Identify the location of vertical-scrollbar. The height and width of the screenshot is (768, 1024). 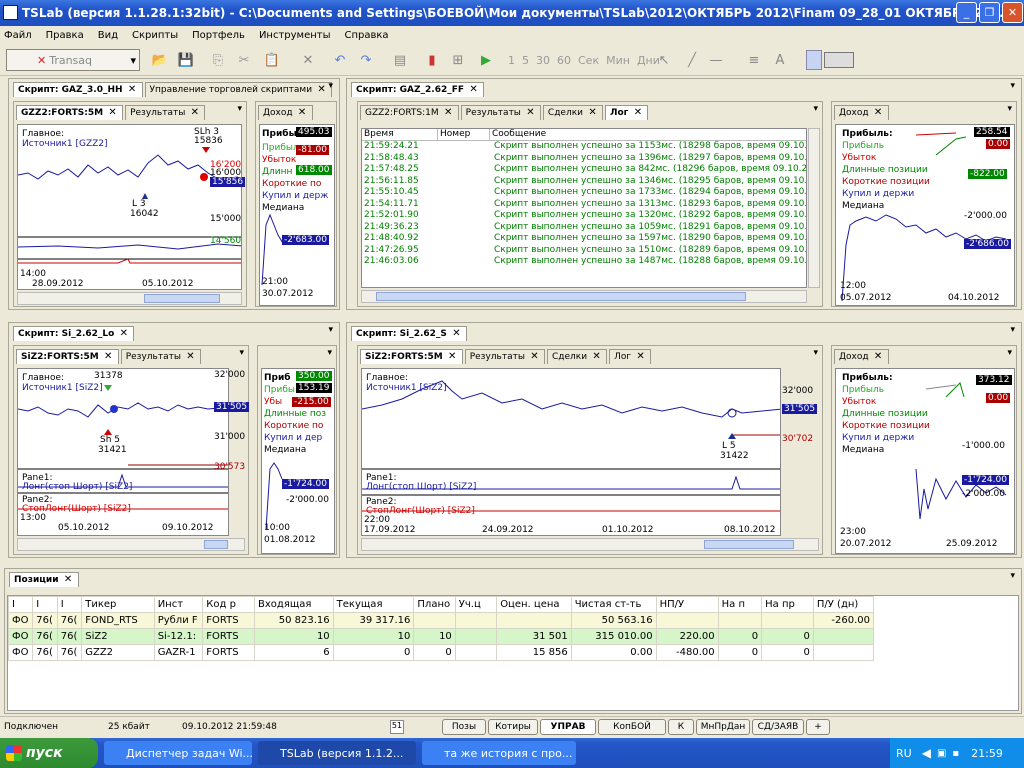
(814, 208).